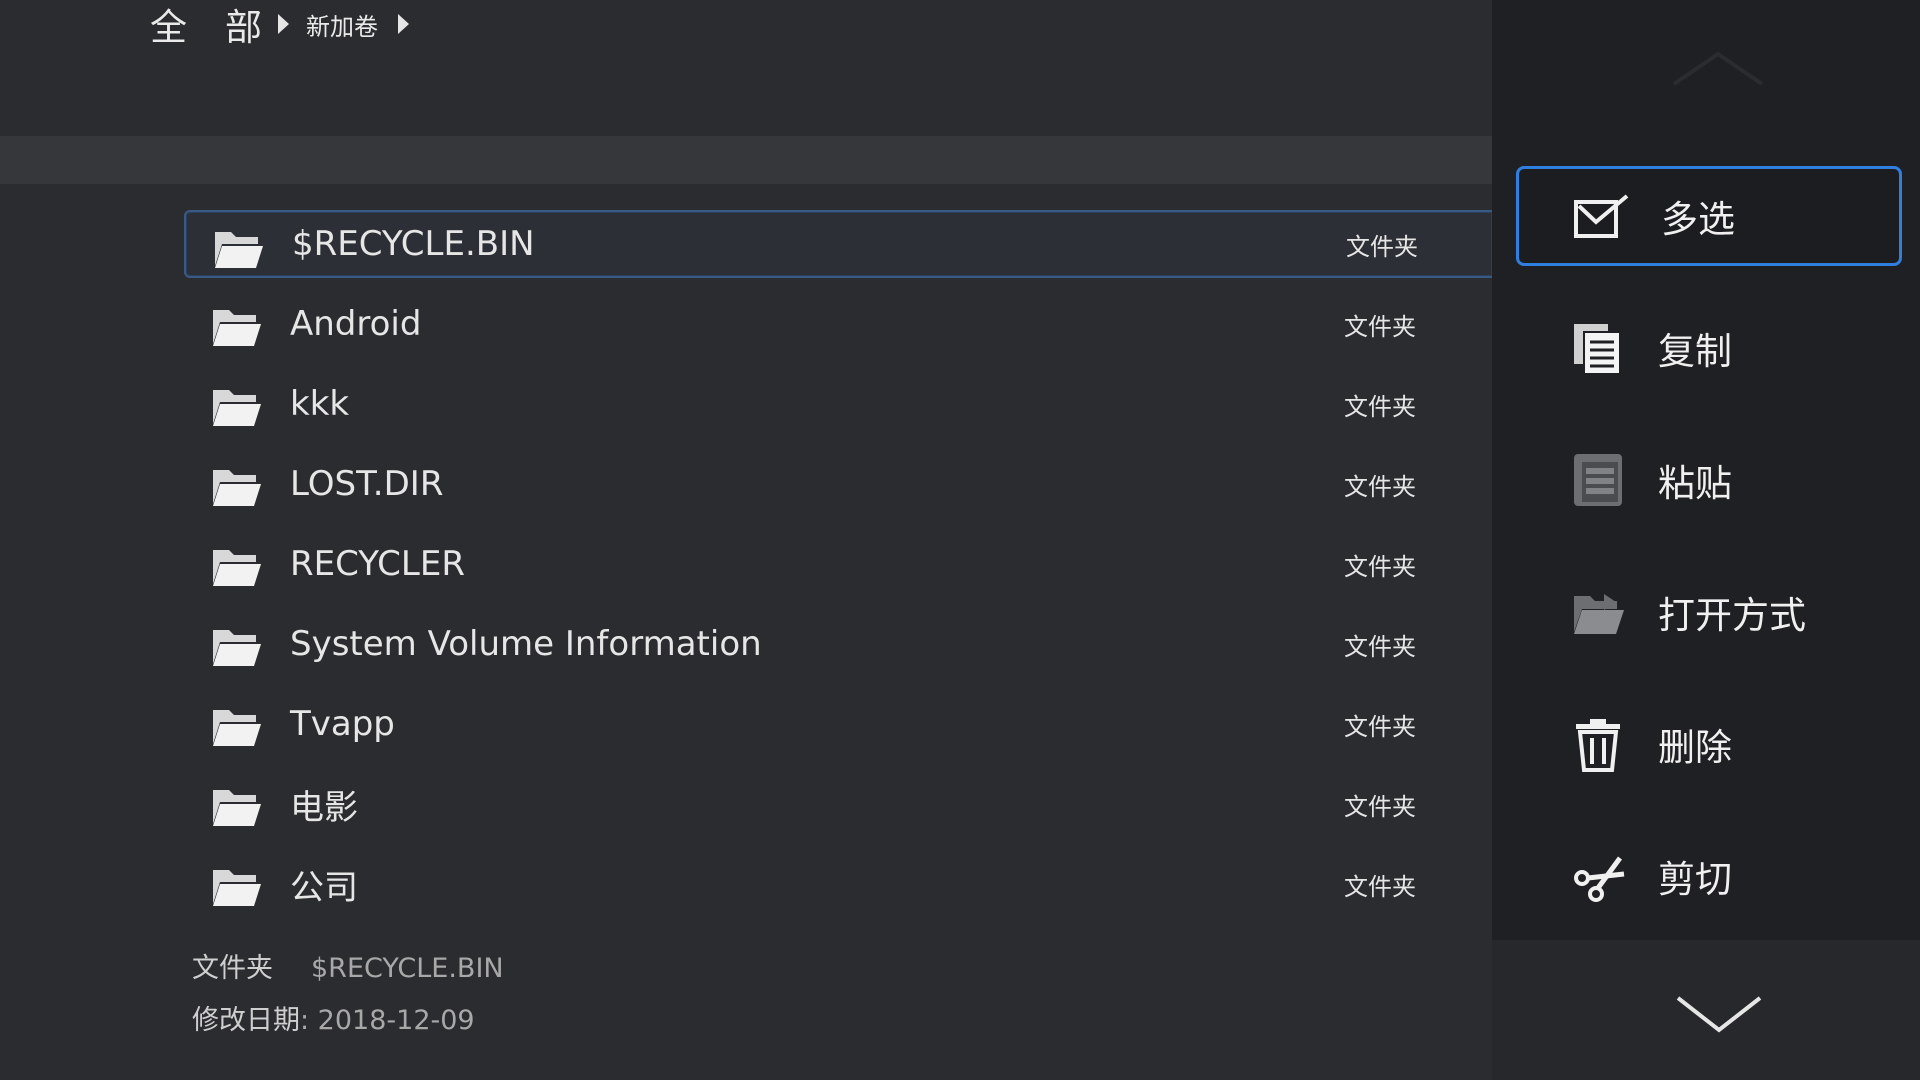 The height and width of the screenshot is (1080, 1920). I want to click on chevron-up-icon, so click(1718, 68).